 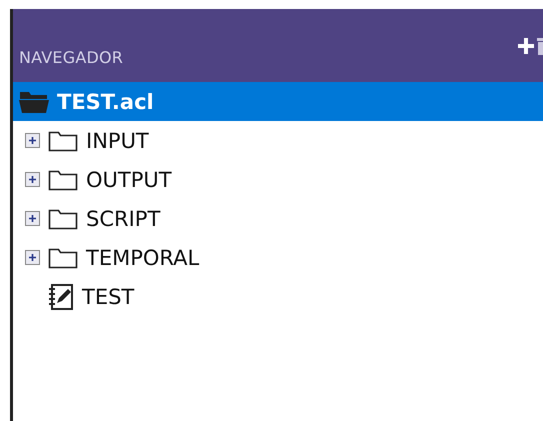 I want to click on tree-item: SCRIPT, so click(x=278, y=218).